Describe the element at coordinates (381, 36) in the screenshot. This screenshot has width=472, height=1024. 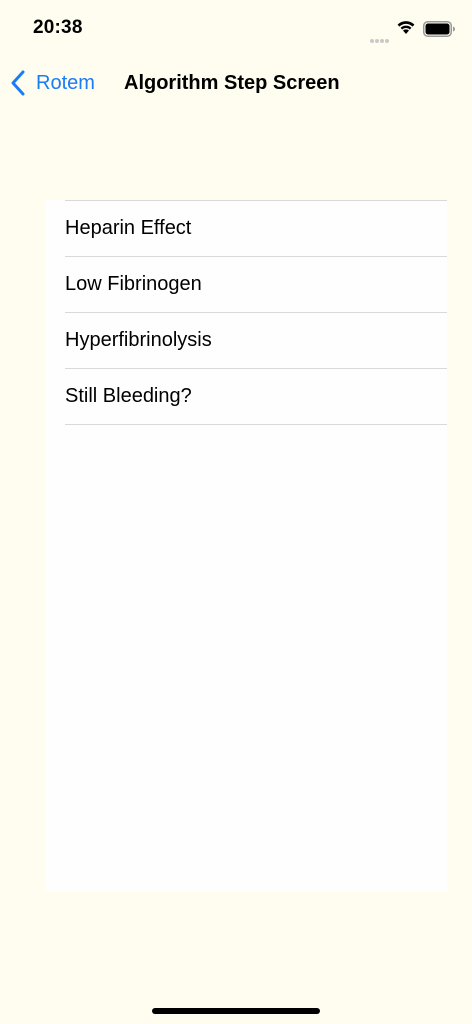
I see `cellular-signal-icon` at that location.